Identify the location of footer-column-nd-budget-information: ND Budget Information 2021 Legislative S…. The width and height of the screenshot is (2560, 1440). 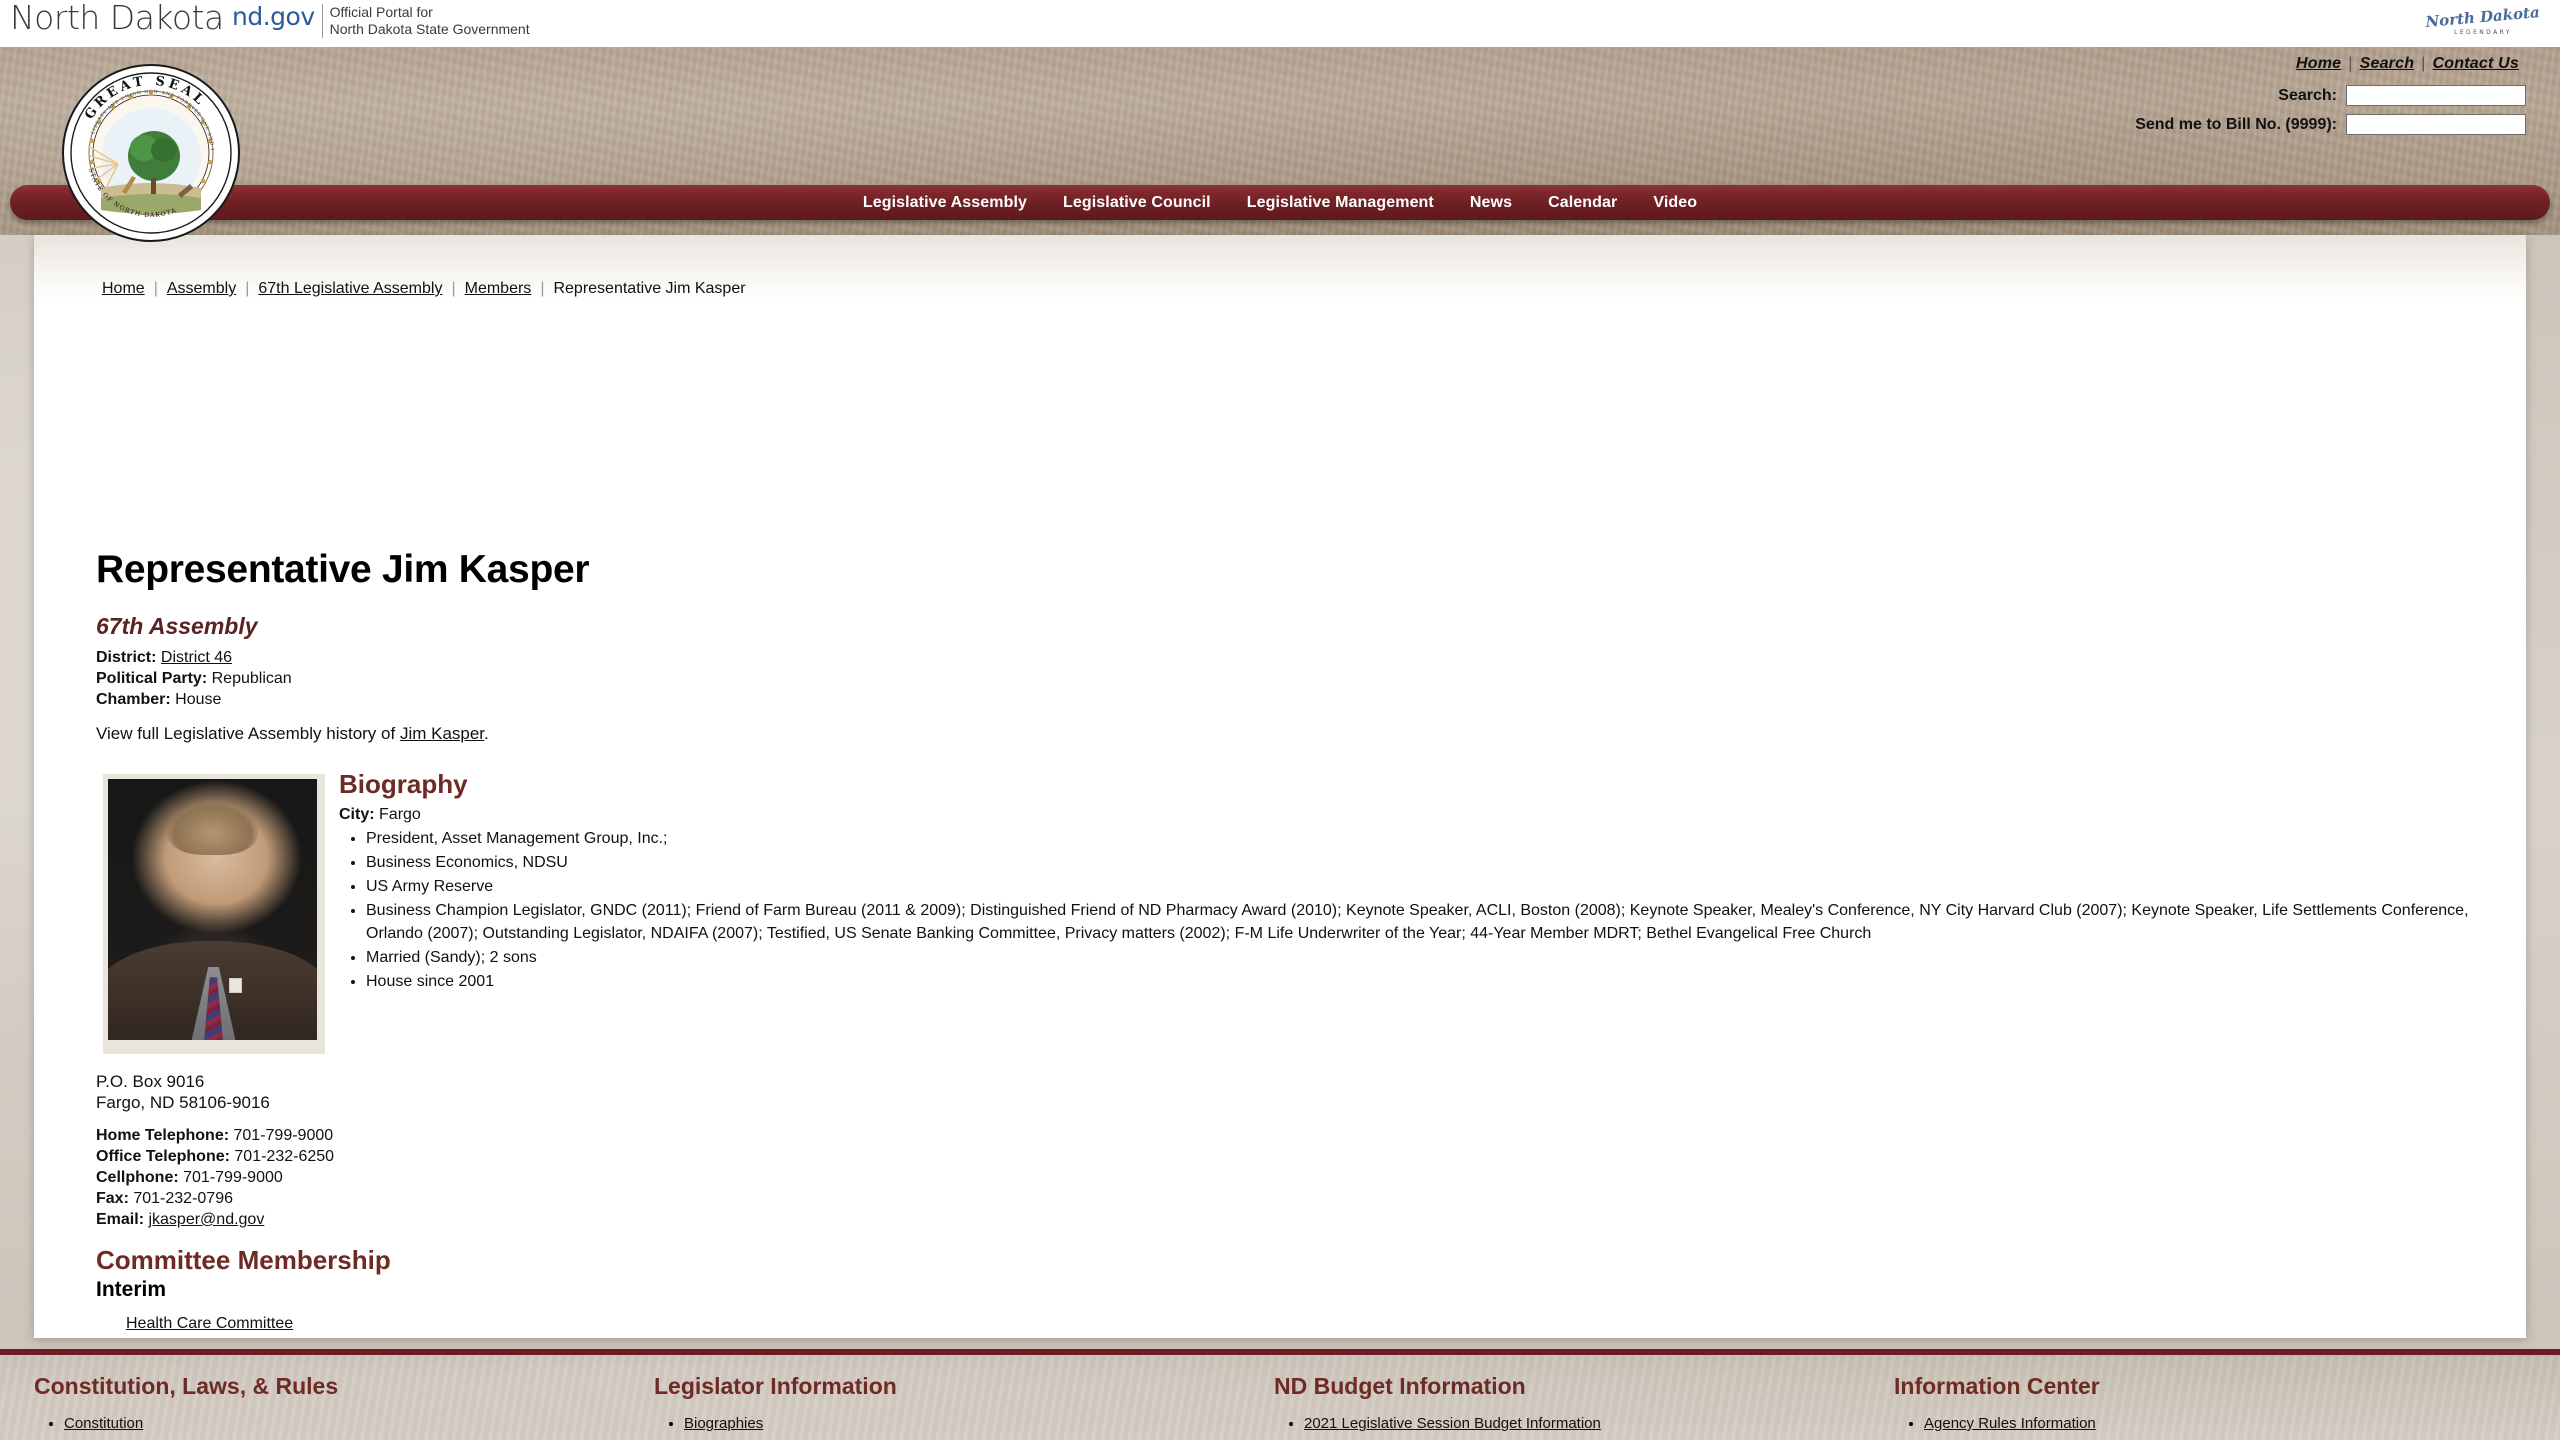
(1550, 1406).